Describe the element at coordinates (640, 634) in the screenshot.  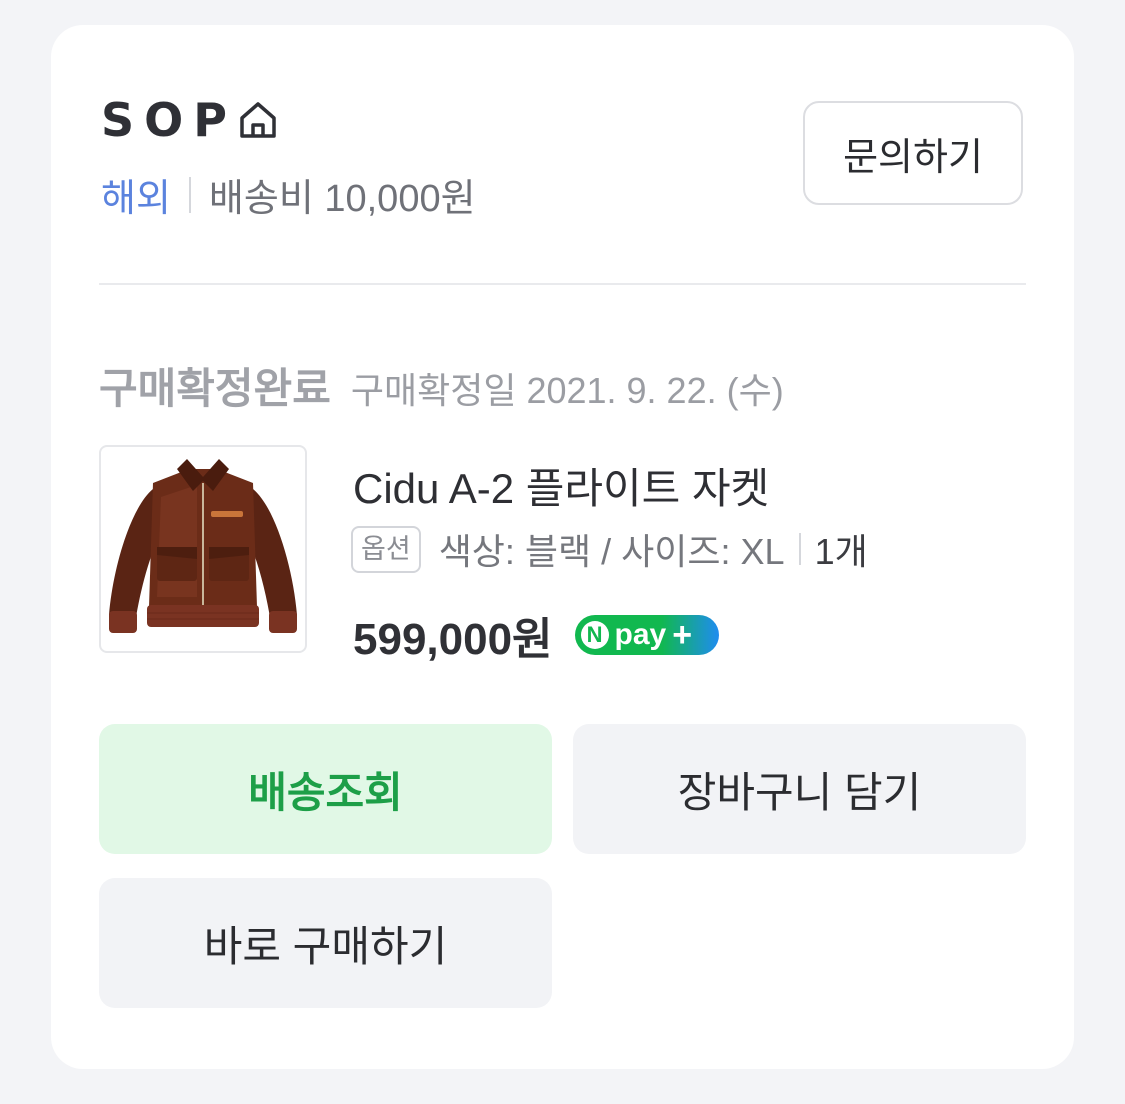
I see `npay-text: pay` at that location.